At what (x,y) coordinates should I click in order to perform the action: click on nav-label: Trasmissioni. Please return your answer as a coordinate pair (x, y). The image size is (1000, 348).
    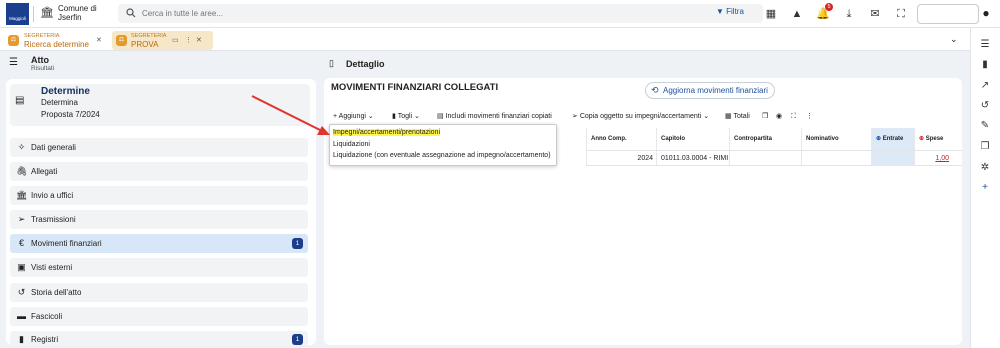
    Looking at the image, I should click on (53, 219).